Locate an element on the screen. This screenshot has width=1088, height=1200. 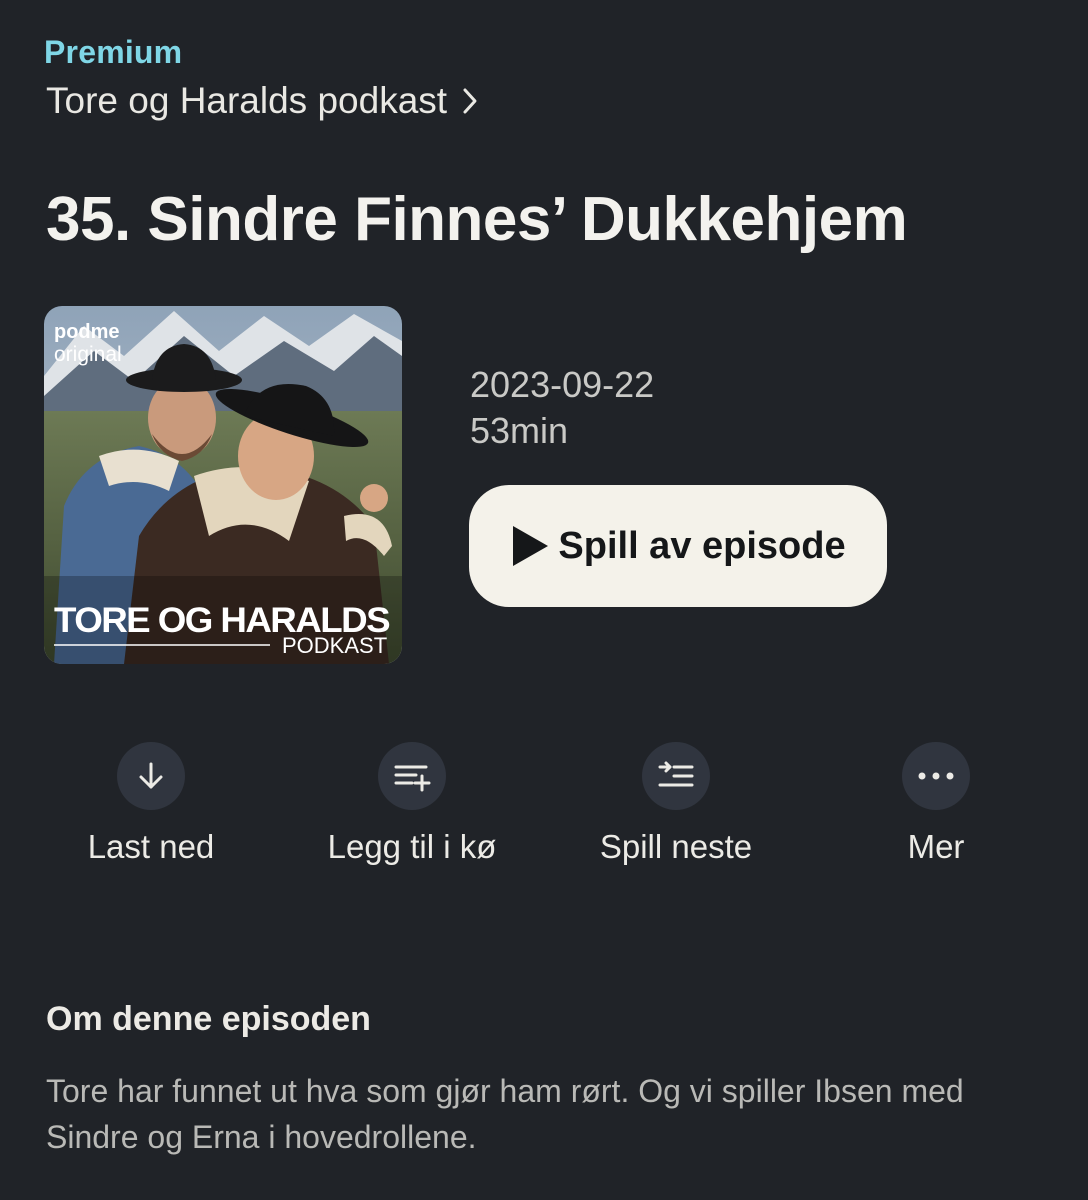
episode-date: 2023-09-22 is located at coordinates (562, 384).